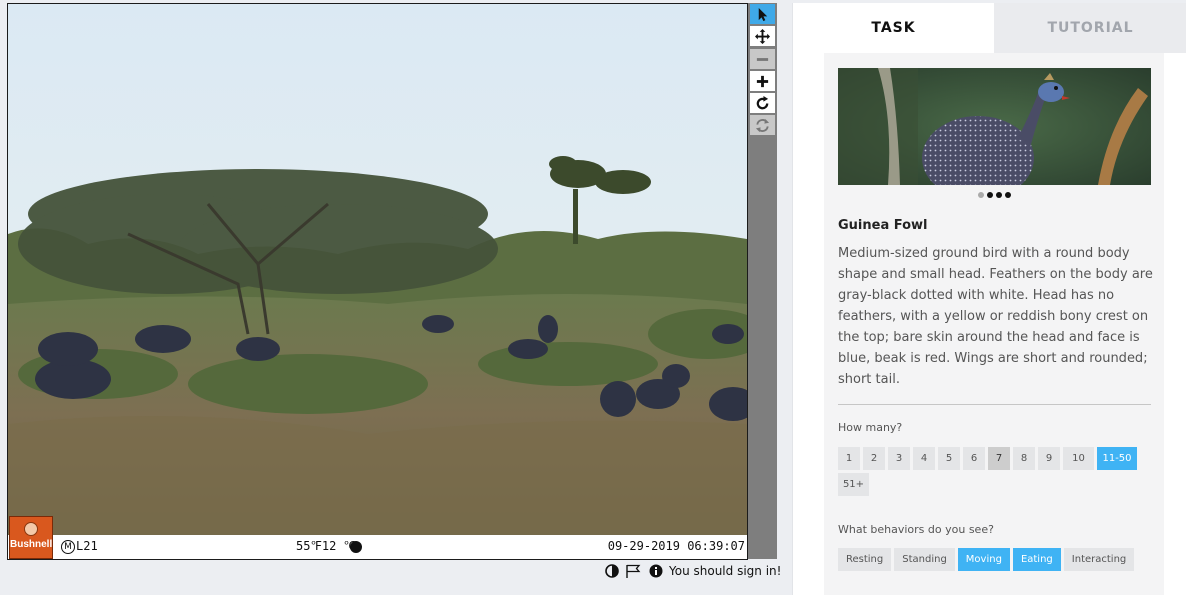 The image size is (1186, 595). Describe the element at coordinates (899, 458) in the screenshot. I see `count-option: 3` at that location.